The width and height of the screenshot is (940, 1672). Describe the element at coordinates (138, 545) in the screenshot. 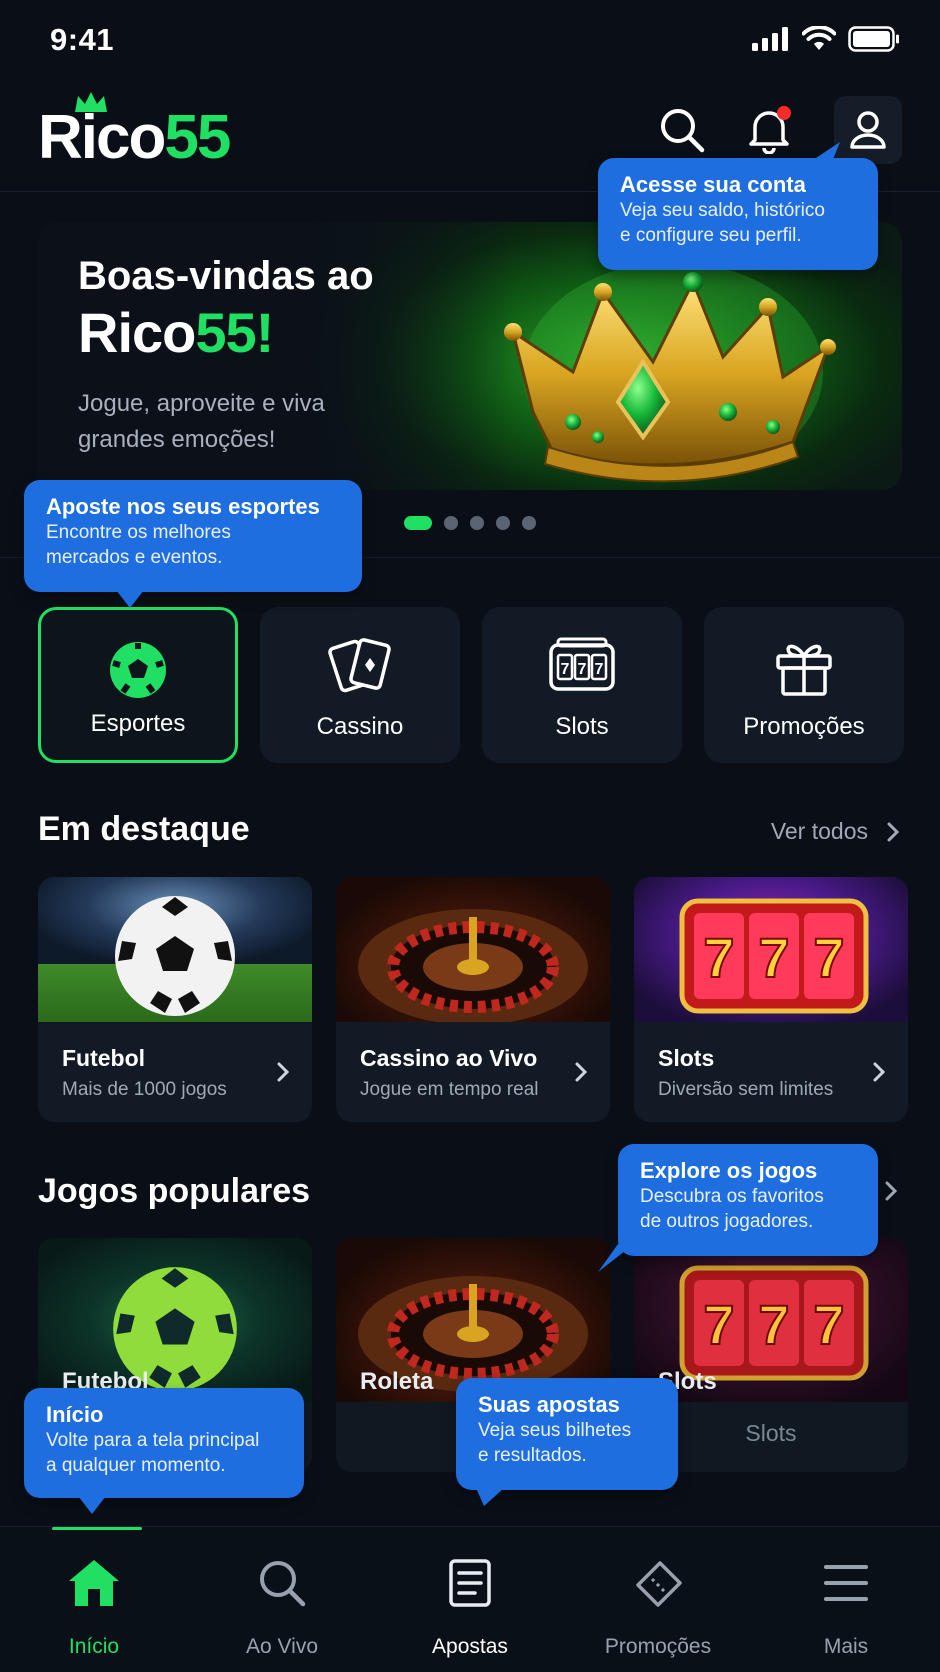

I see `tooltip-body: Encontre os melhores mercados e eventos.` at that location.